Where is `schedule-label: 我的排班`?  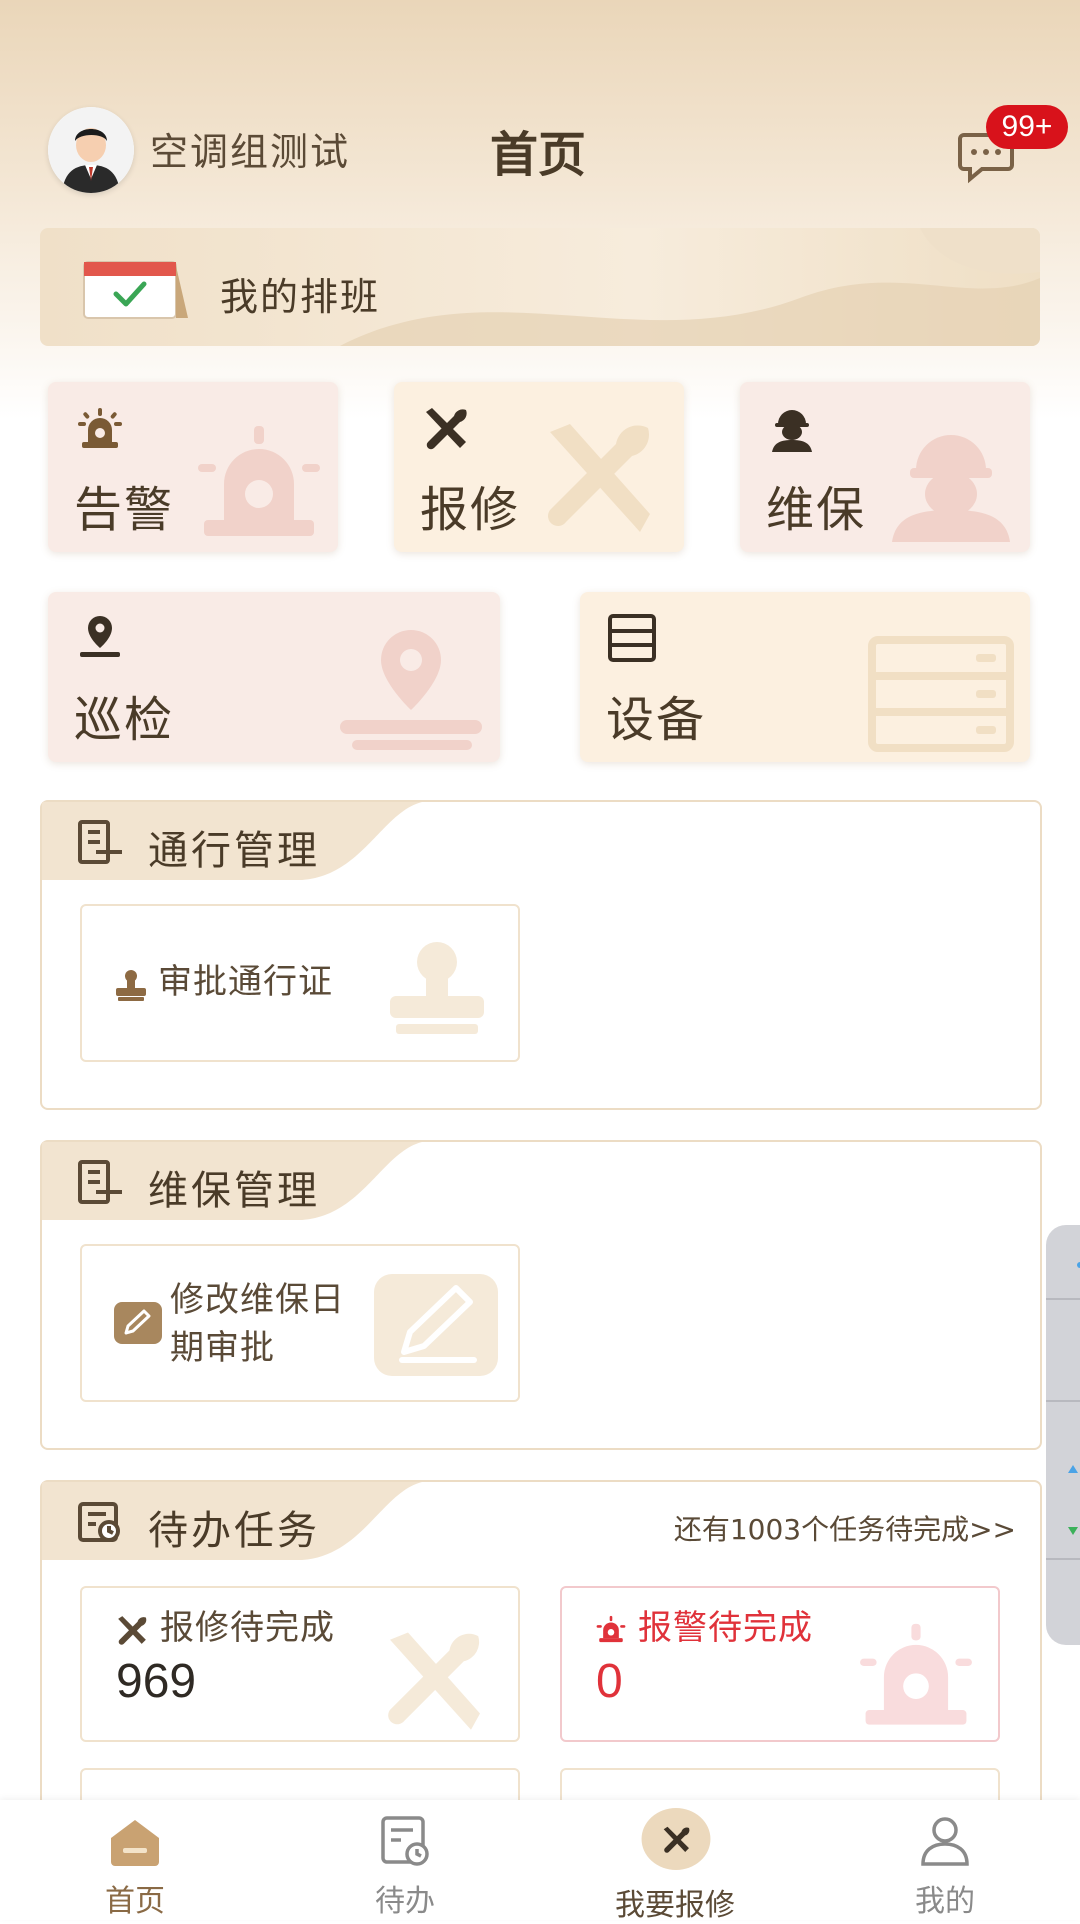 schedule-label: 我的排班 is located at coordinates (300, 297).